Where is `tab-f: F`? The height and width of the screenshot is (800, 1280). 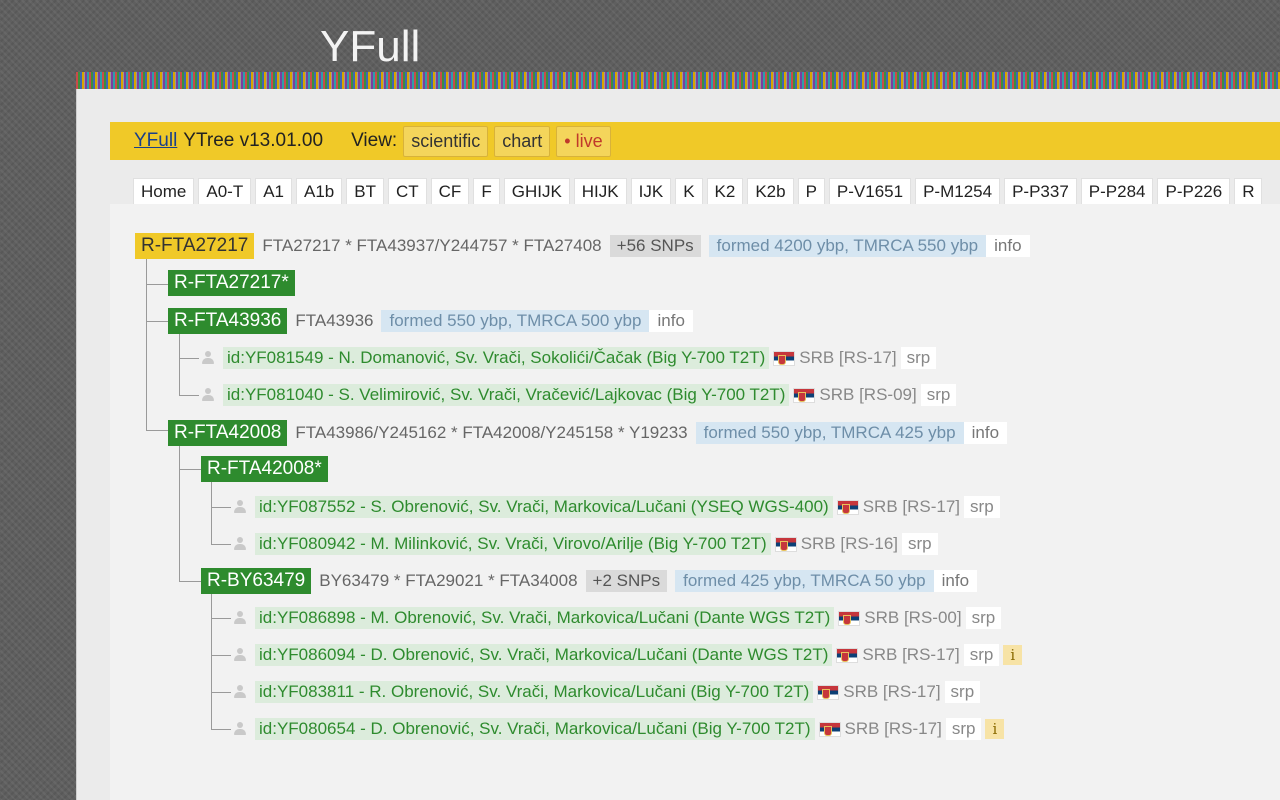 tab-f: F is located at coordinates (486, 191).